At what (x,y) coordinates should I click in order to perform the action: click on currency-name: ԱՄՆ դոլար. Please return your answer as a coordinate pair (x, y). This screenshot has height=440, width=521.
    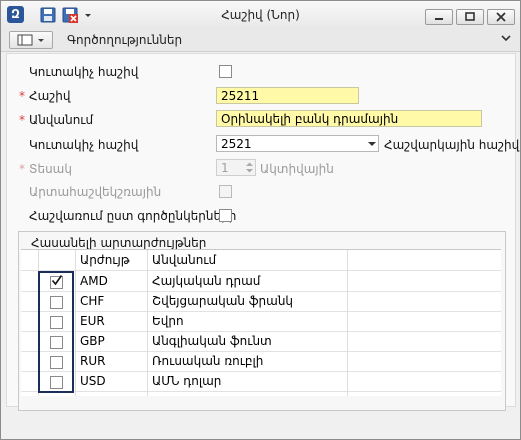
    Looking at the image, I should click on (187, 381).